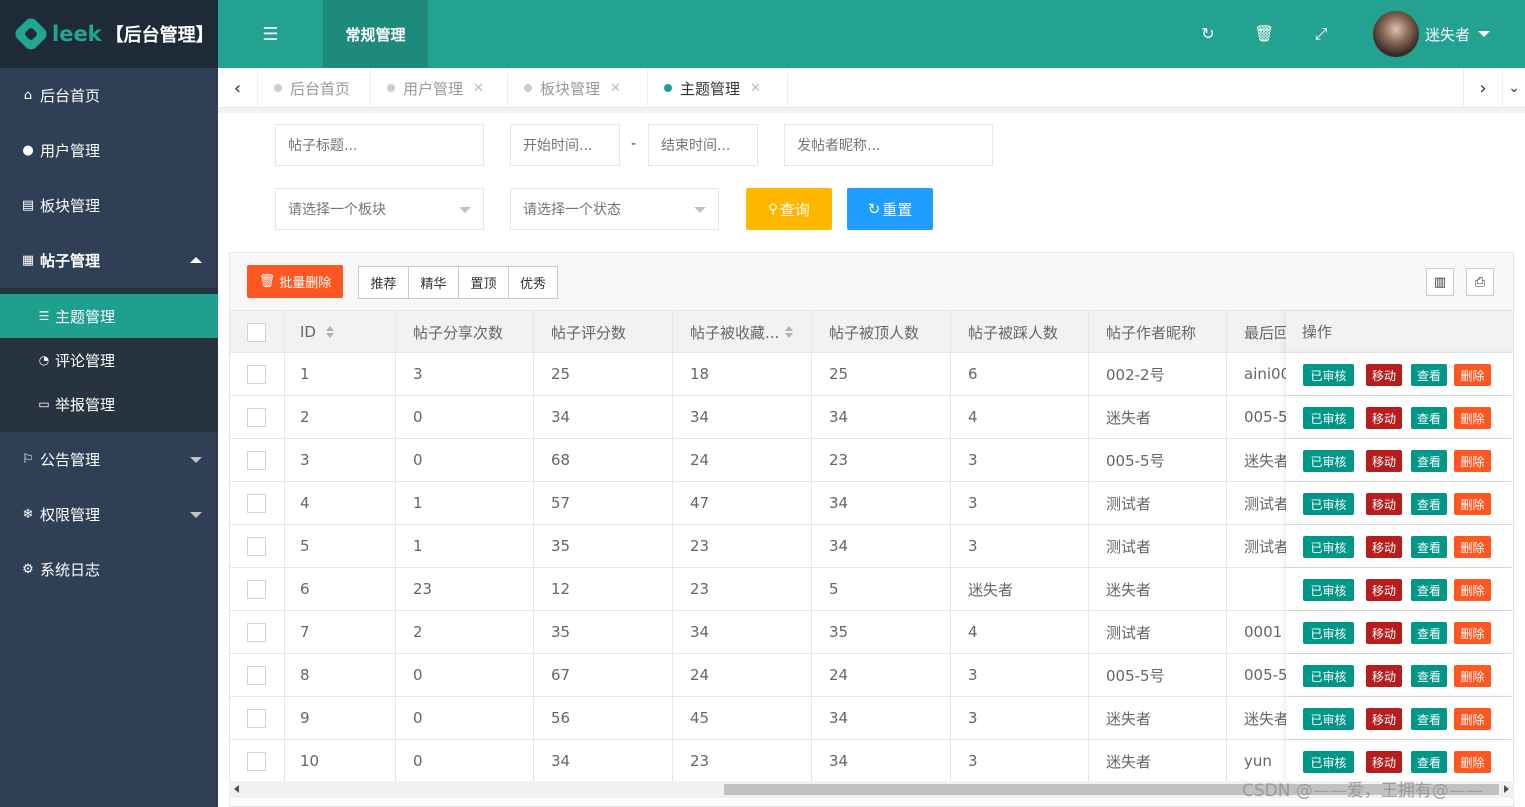 The image size is (1525, 807). Describe the element at coordinates (1264, 33) in the screenshot. I see `trash-icon: 🗑` at that location.